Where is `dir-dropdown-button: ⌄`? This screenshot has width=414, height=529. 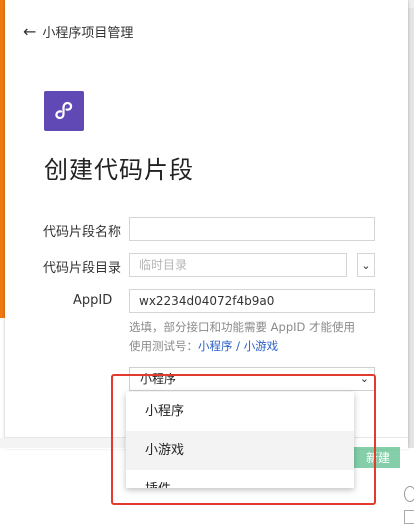
dir-dropdown-button: ⌄ is located at coordinates (366, 265).